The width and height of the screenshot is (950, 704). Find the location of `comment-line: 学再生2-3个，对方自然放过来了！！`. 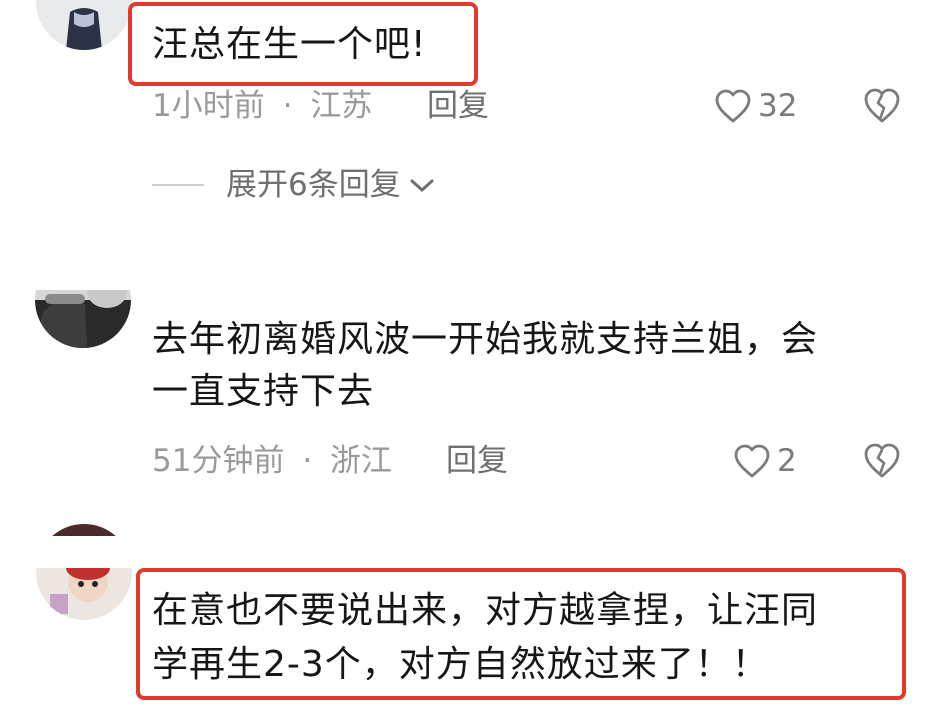

comment-line: 学再生2-3个，对方自然放过来了！！ is located at coordinates (460, 664).